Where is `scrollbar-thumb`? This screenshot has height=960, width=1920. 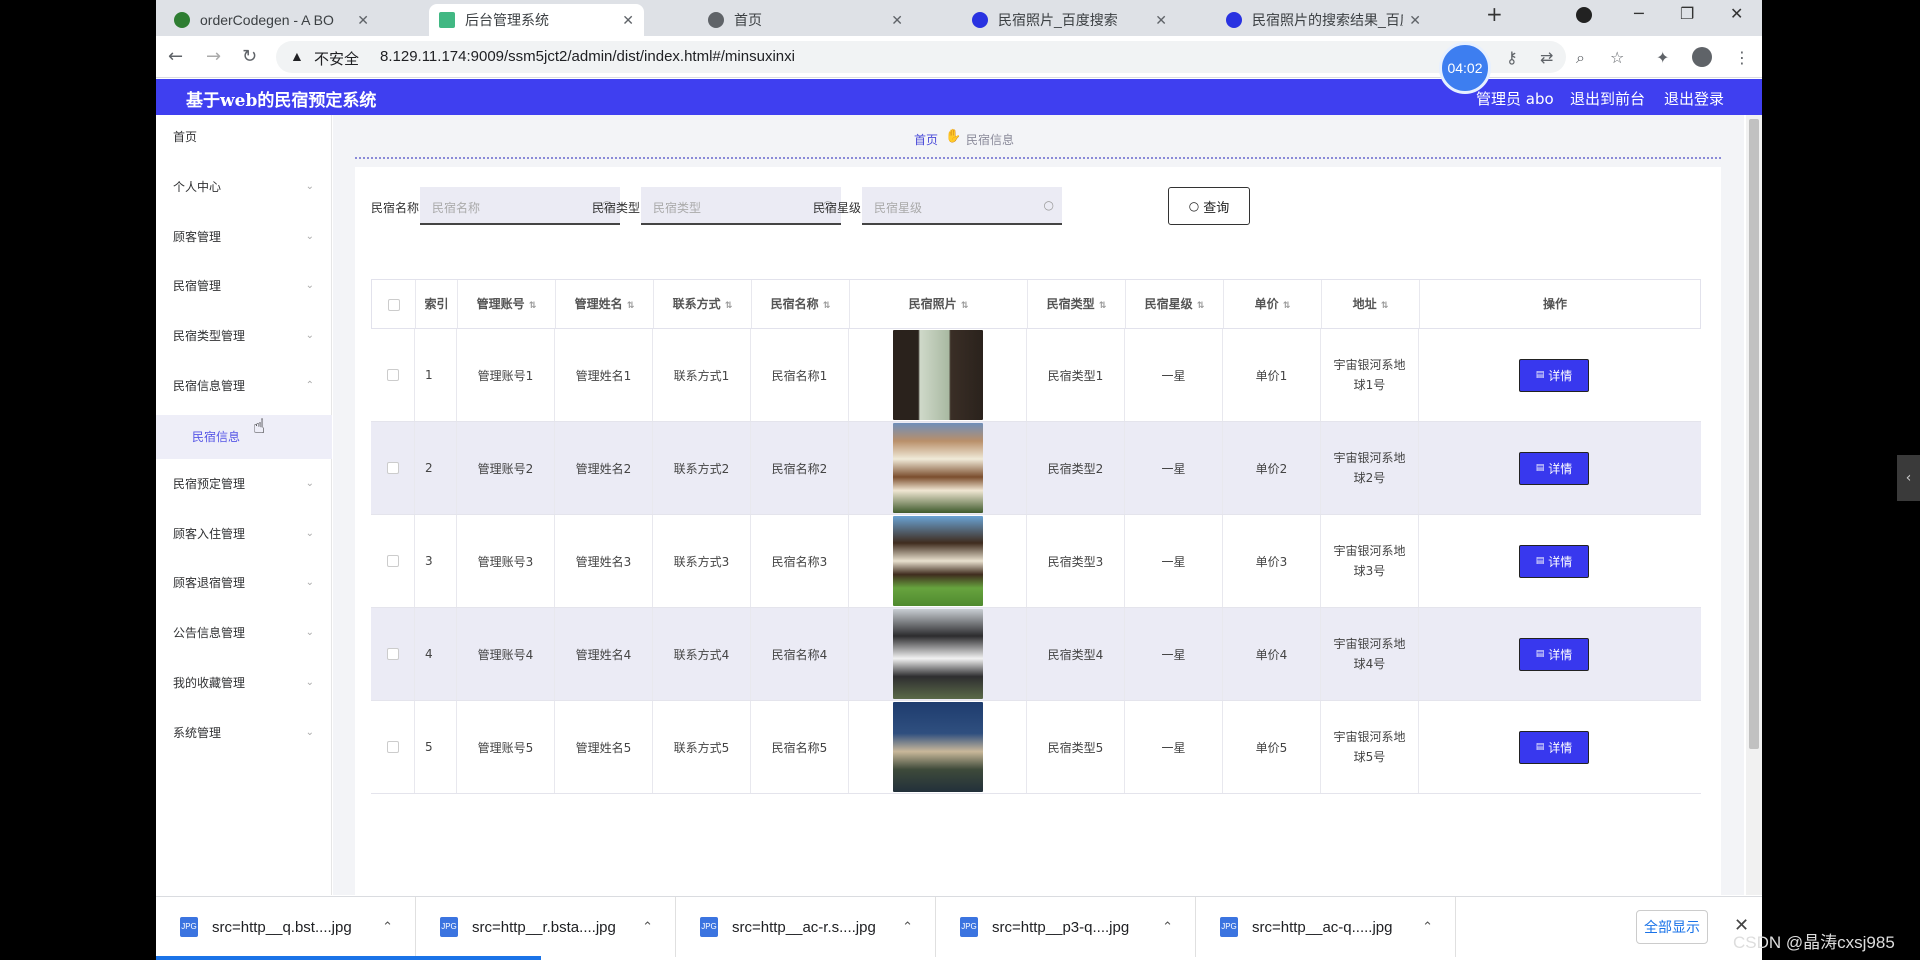 scrollbar-thumb is located at coordinates (1754, 434).